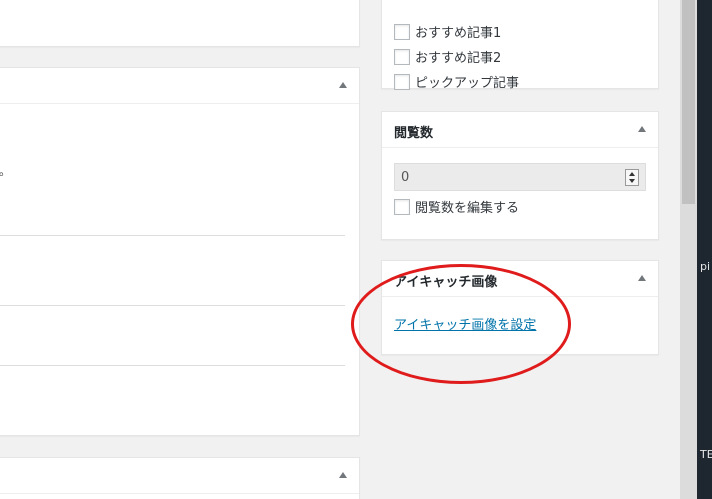 Image resolution: width=712 pixels, height=499 pixels. What do you see at coordinates (405, 177) in the screenshot?
I see `views-count-value: 0` at bounding box center [405, 177].